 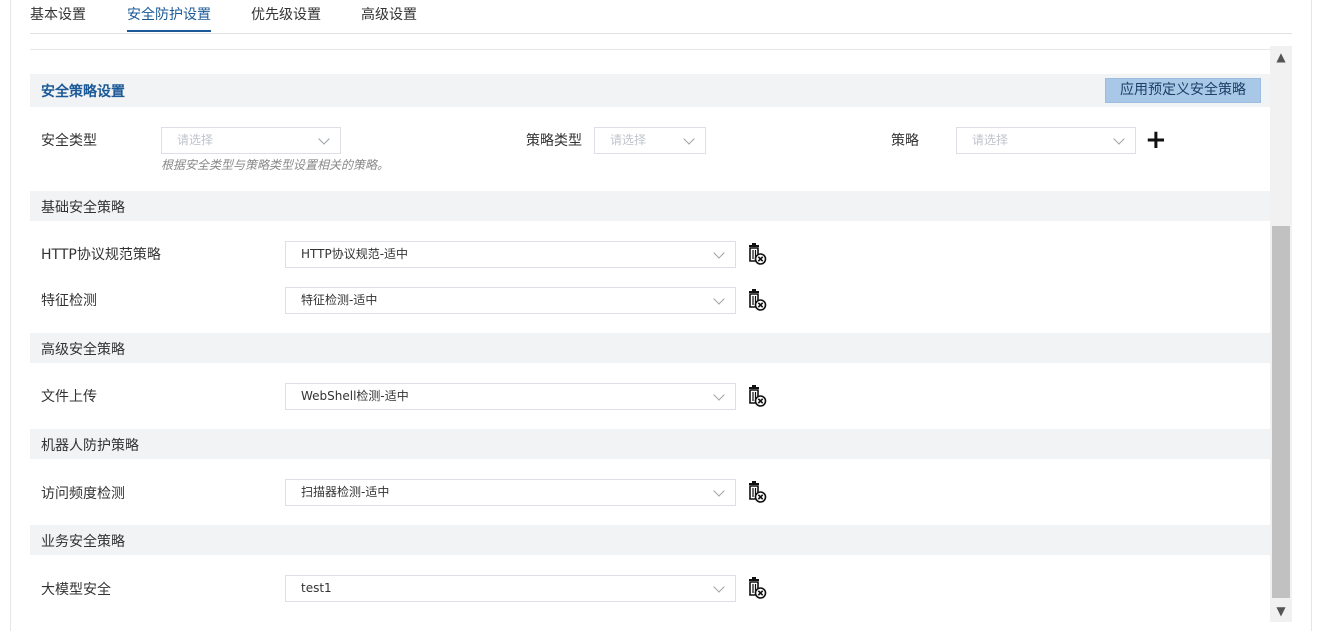 I want to click on vertical-scrollbar: ▲ ▼, so click(x=1281, y=334).